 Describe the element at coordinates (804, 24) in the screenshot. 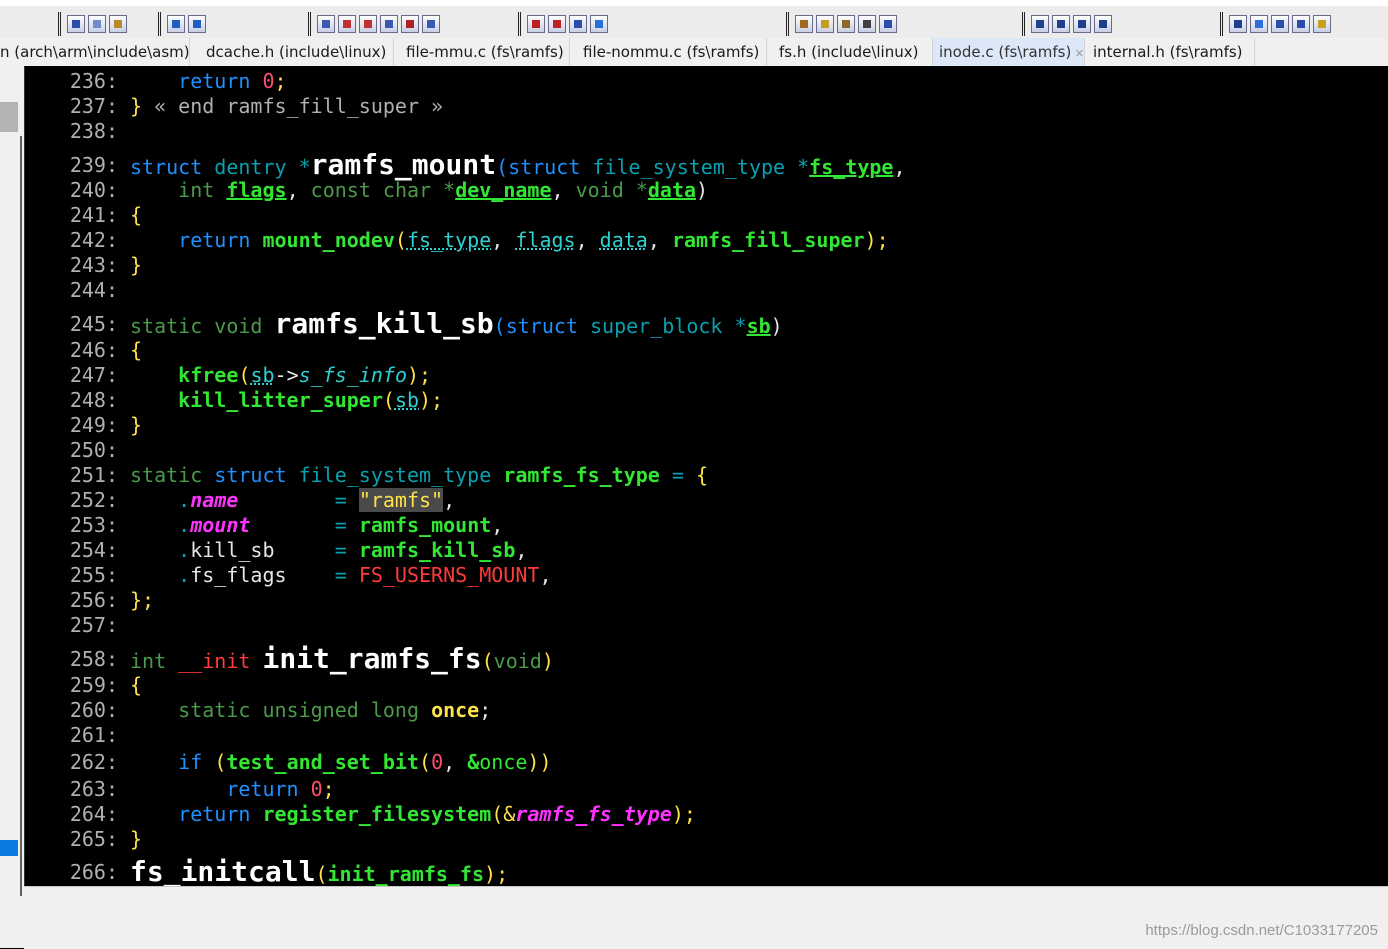

I see `symbol-icon` at that location.